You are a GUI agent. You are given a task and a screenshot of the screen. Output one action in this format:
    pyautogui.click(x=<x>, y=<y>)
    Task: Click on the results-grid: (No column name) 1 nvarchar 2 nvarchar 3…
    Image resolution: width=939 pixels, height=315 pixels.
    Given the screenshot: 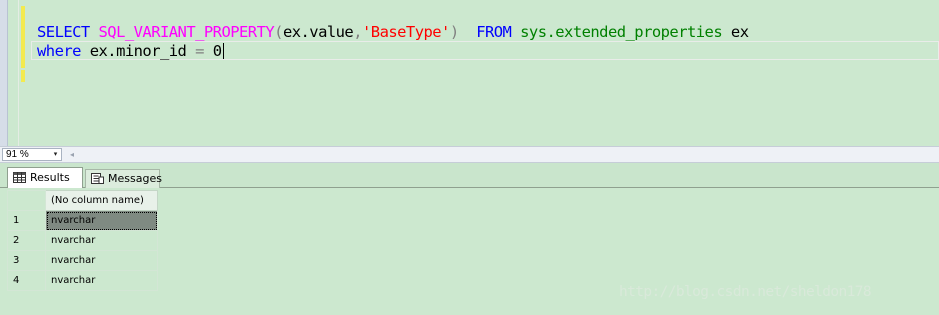 What is the action you would take?
    pyautogui.click(x=82, y=240)
    